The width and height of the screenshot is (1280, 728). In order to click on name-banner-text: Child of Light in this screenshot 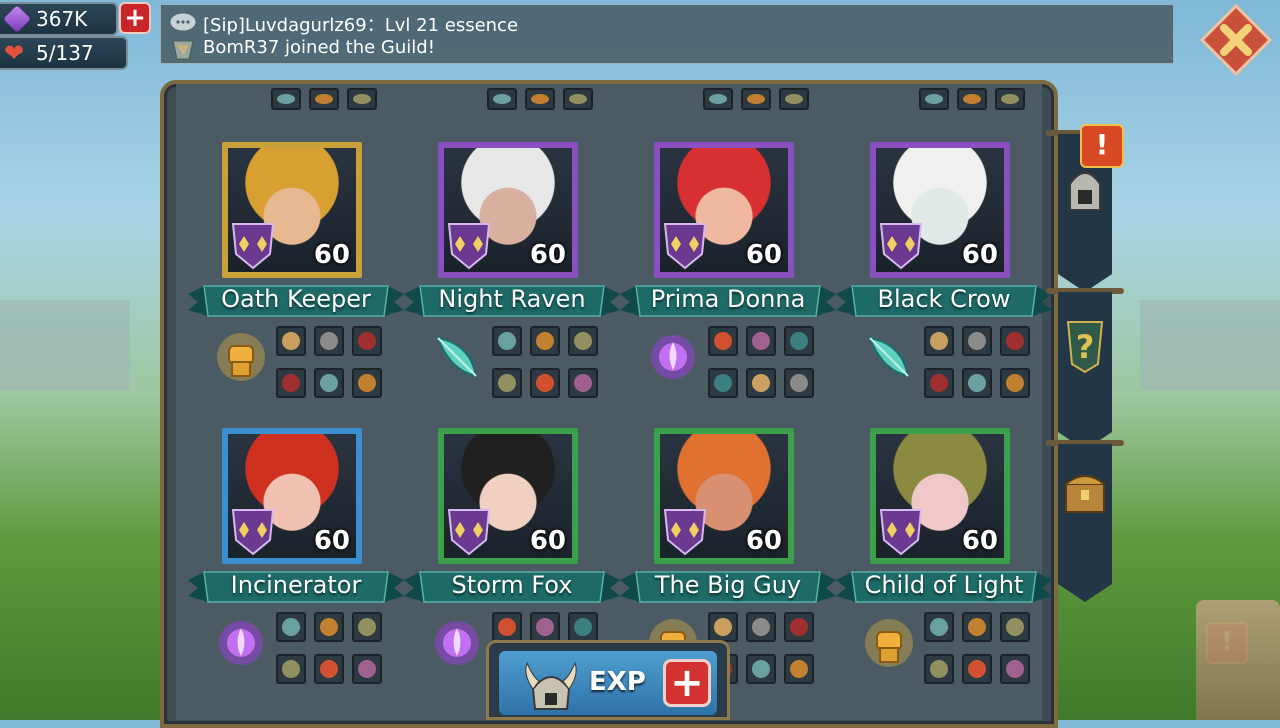, I will do `click(944, 586)`.